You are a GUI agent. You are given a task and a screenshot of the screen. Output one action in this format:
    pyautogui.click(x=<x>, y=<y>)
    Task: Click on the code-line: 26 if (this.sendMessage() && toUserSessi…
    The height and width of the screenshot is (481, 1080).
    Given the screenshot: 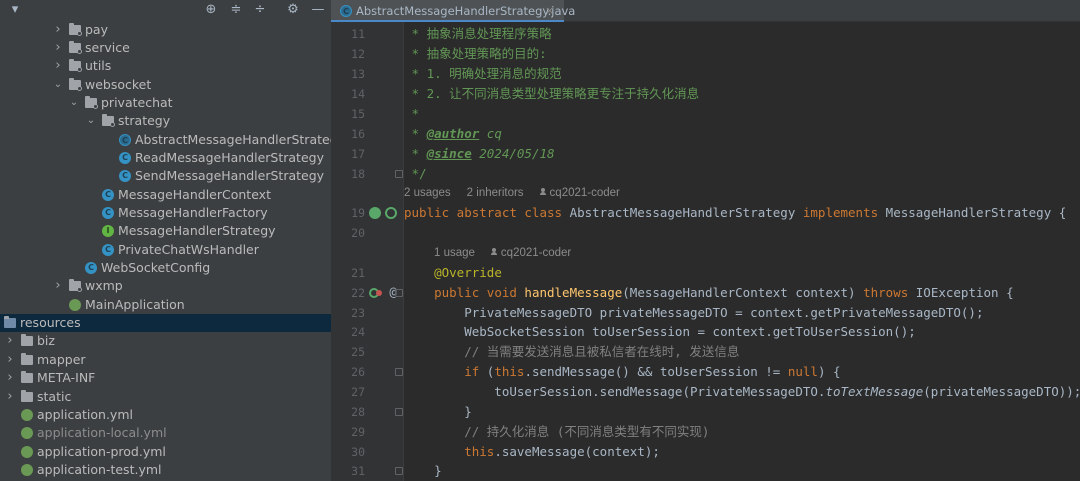 What is the action you would take?
    pyautogui.click(x=705, y=372)
    